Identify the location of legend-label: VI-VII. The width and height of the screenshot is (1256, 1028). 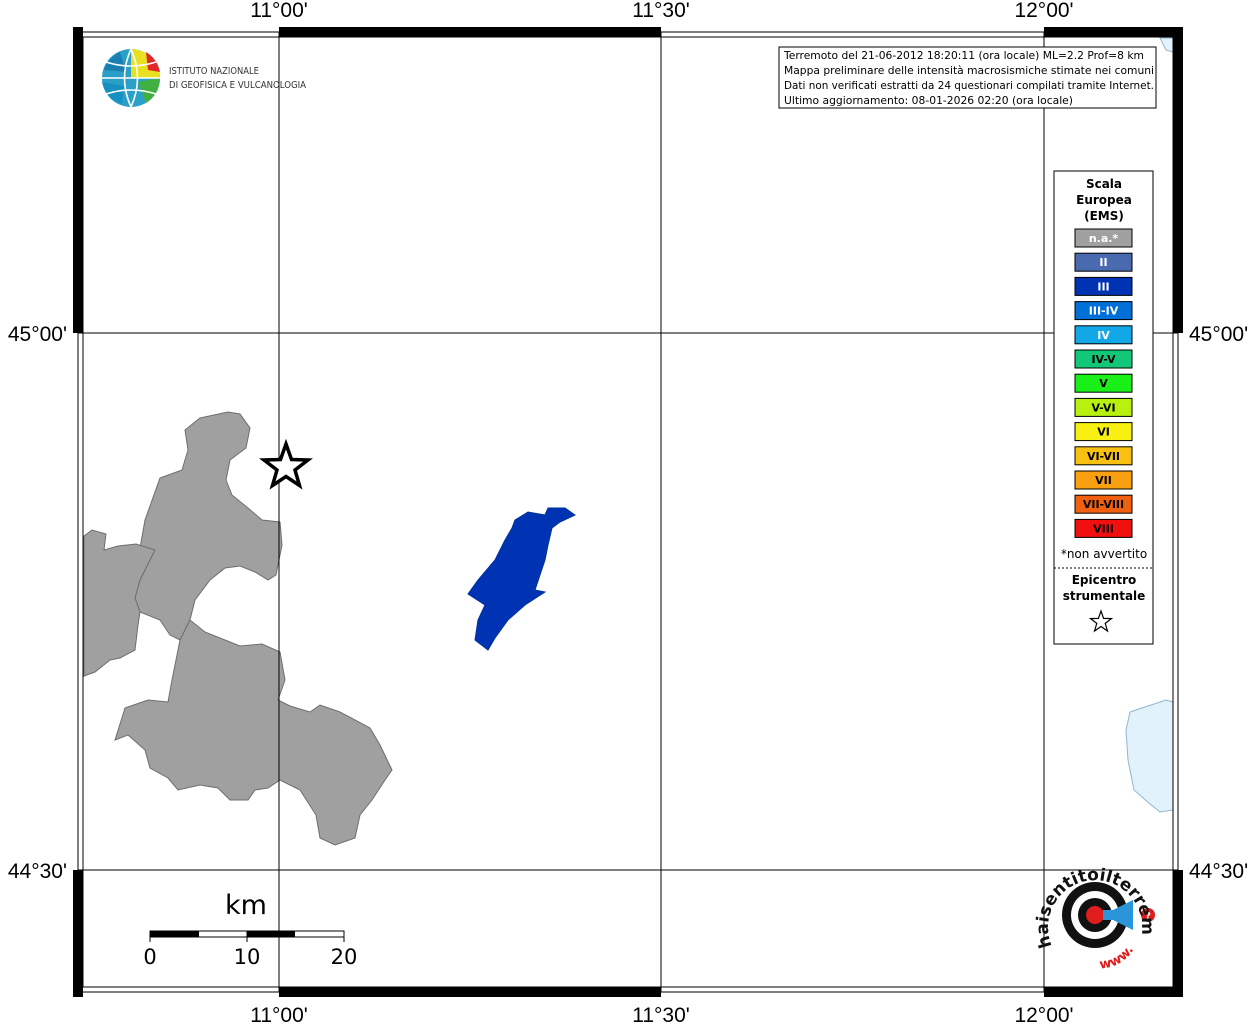
(1103, 456).